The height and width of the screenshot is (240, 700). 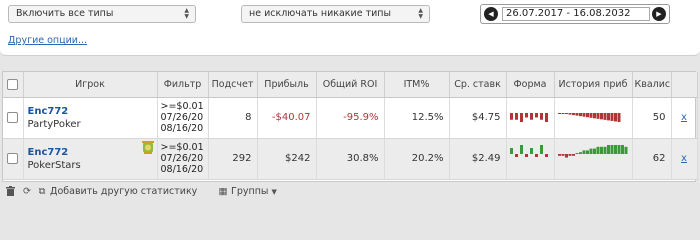 I want to click on column-header: История приб, so click(x=593, y=85).